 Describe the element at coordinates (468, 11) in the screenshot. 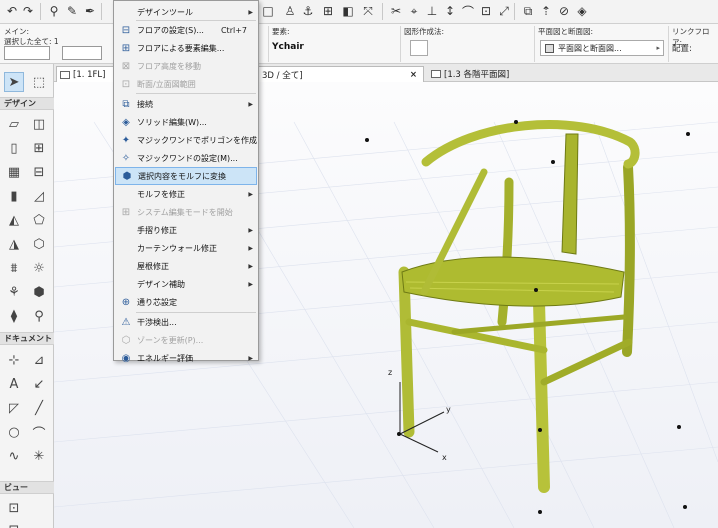

I see `fillet-icon: ⌒` at that location.